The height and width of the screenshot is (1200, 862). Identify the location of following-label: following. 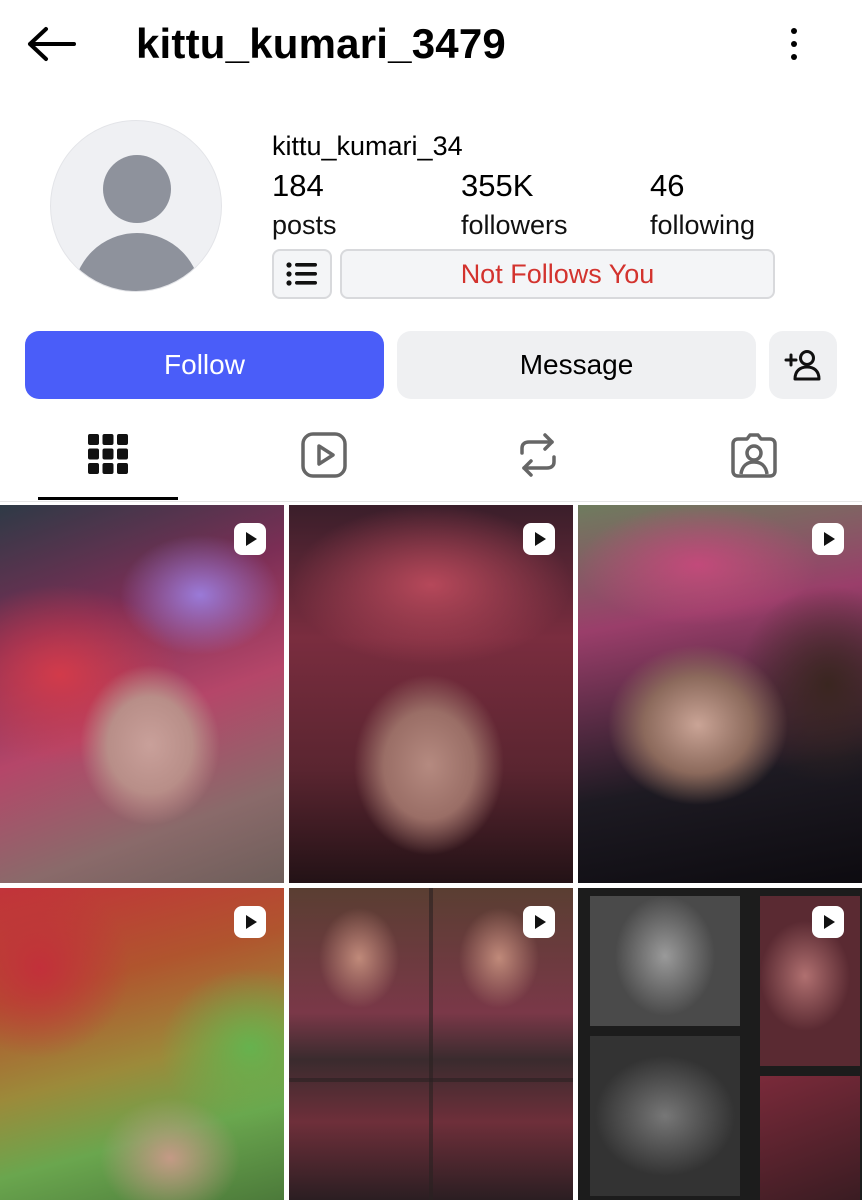
(703, 225).